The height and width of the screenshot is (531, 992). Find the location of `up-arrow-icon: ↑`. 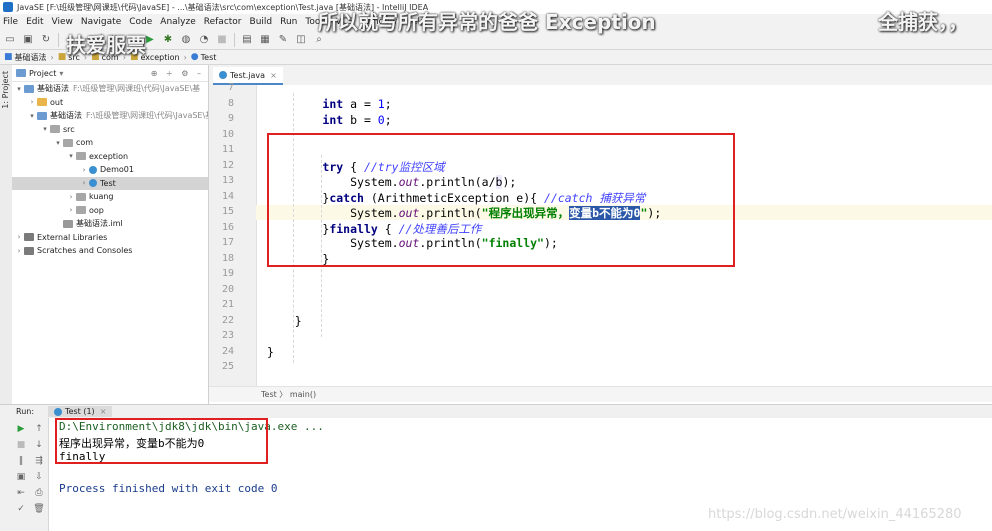

up-arrow-icon: ↑ is located at coordinates (39, 429).